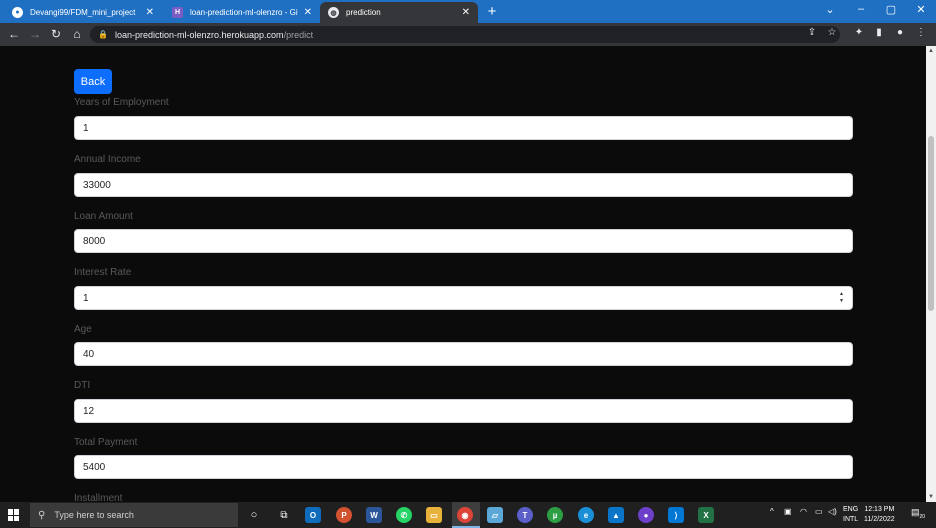  I want to click on teams-icon: T, so click(525, 515).